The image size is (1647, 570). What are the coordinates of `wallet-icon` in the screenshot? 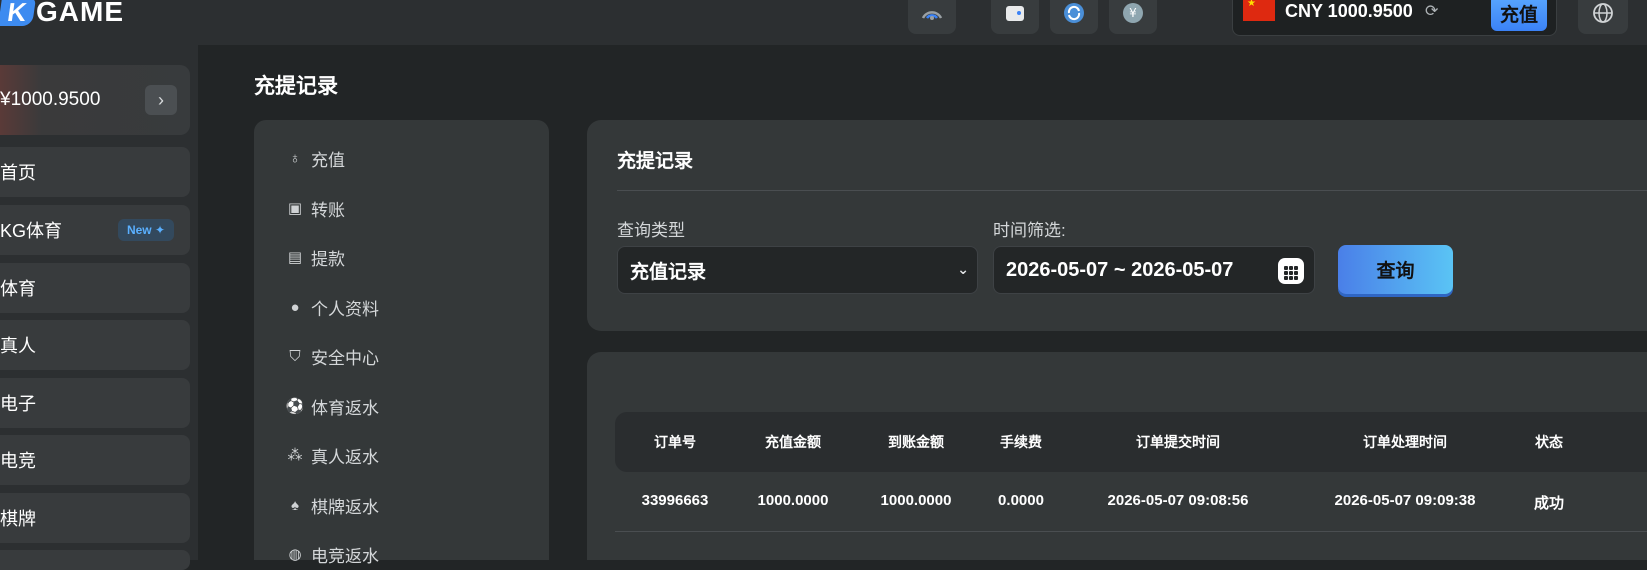 It's located at (1015, 13).